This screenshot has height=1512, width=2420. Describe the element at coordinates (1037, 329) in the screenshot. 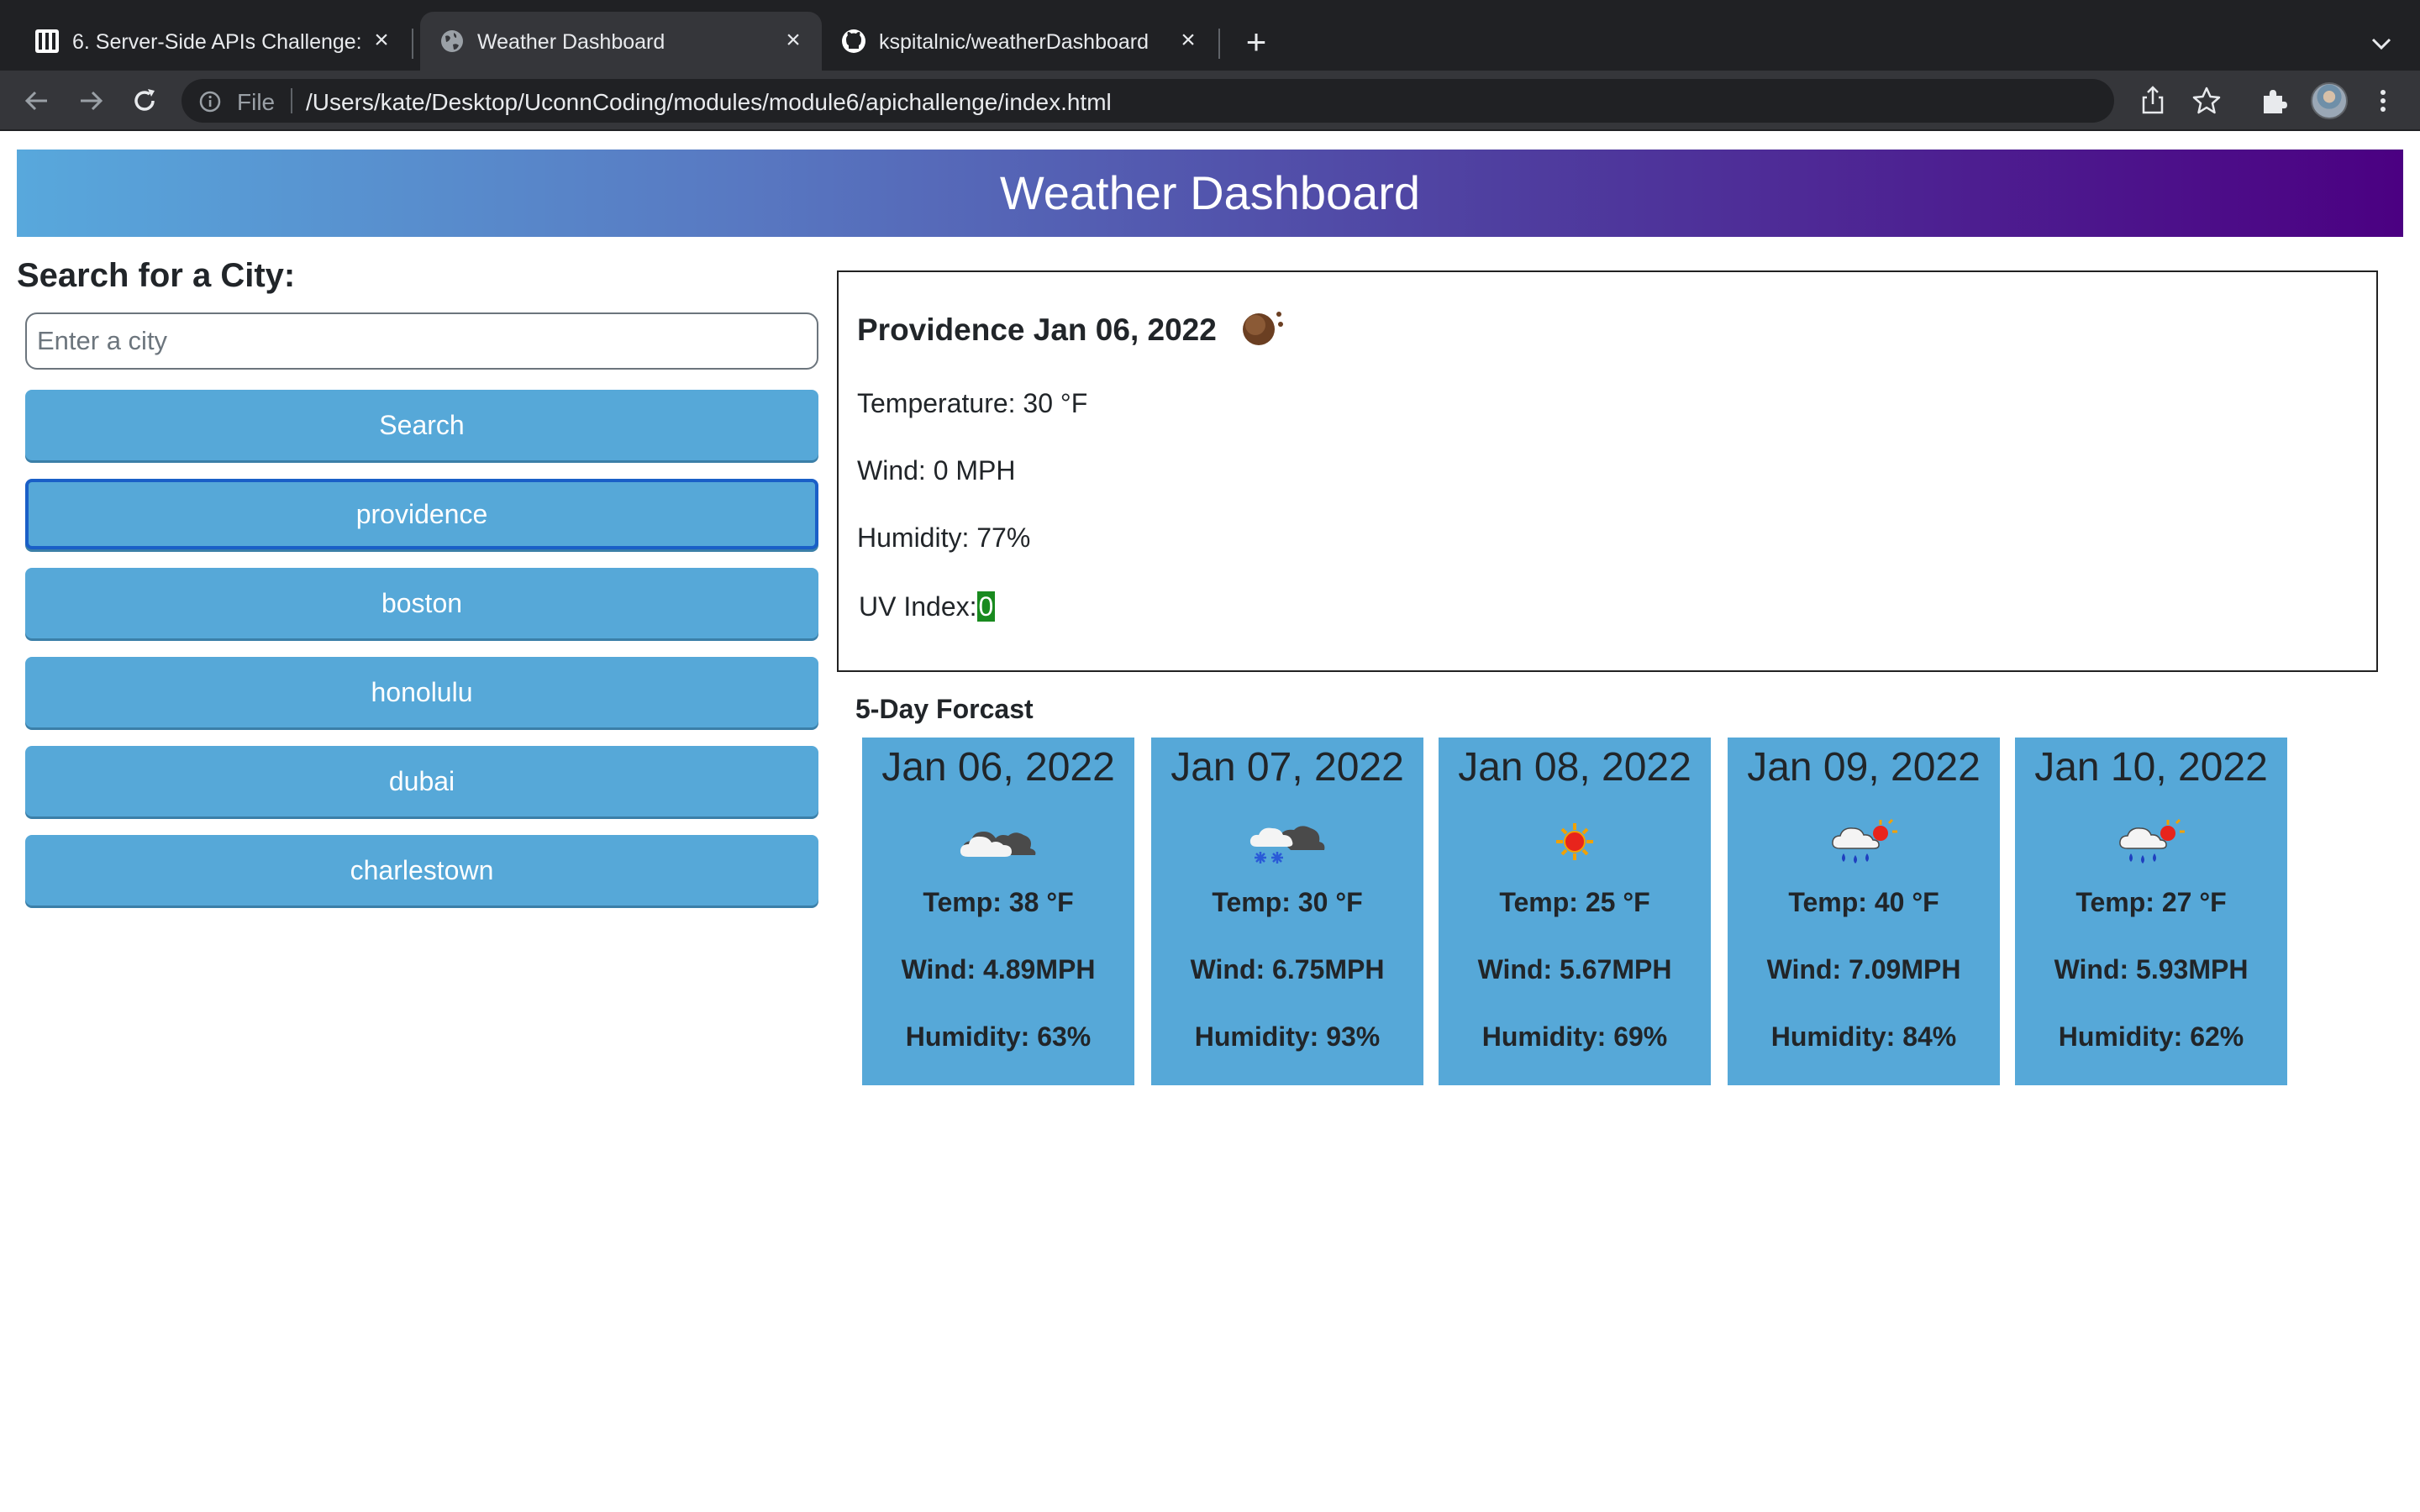

I see `current-city-date: Providence Jan 06, 2022` at that location.